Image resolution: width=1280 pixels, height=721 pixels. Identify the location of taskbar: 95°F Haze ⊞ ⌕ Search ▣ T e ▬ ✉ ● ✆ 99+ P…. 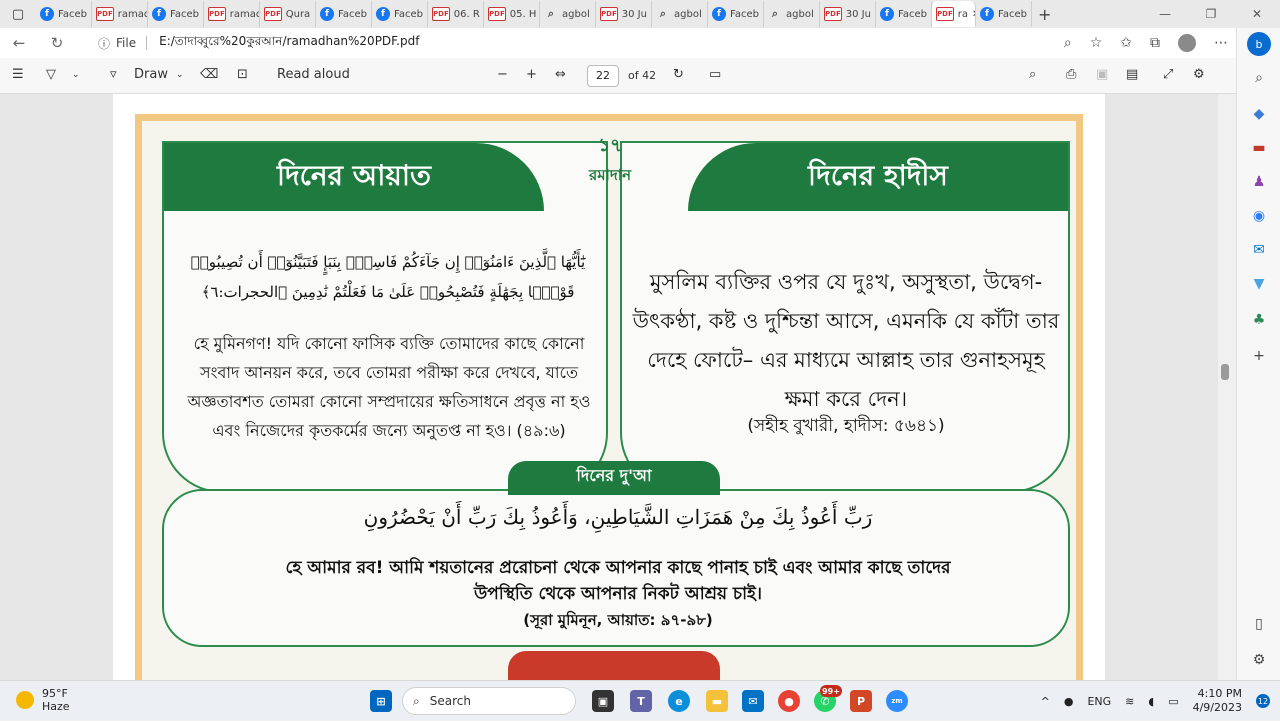
(640, 700).